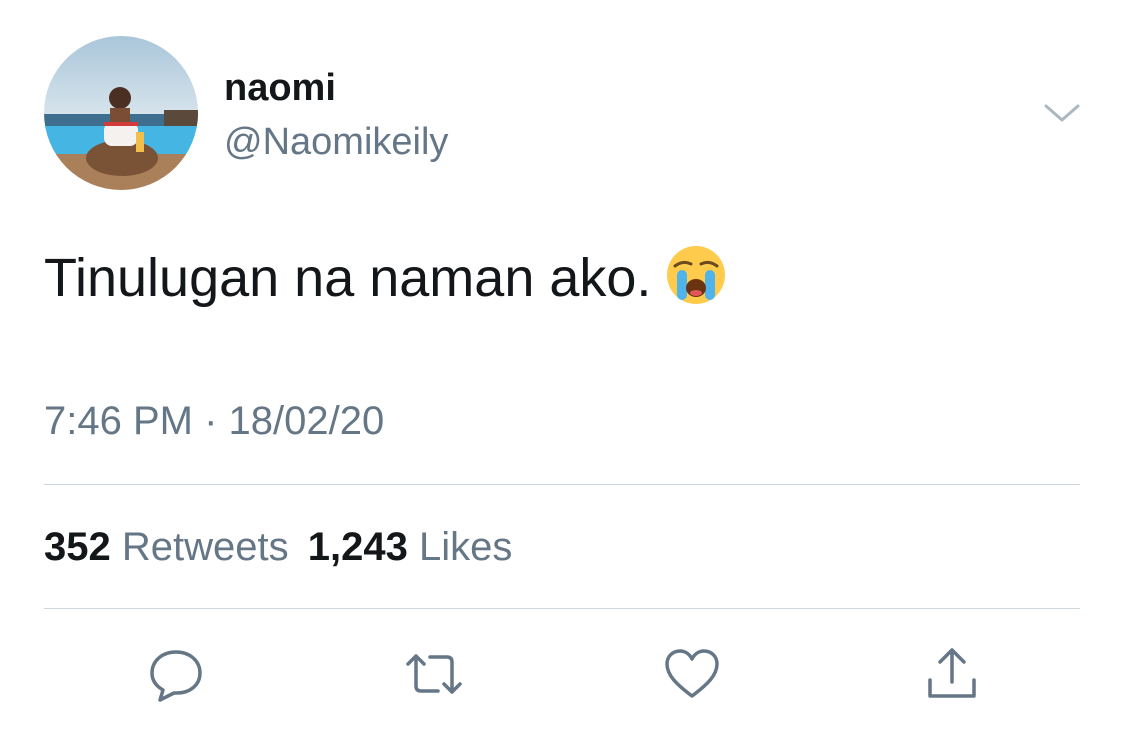 This screenshot has height=742, width=1125. What do you see at coordinates (214, 421) in the screenshot?
I see `tweet-timestamp: 7:46 PM · 18/02/20` at bounding box center [214, 421].